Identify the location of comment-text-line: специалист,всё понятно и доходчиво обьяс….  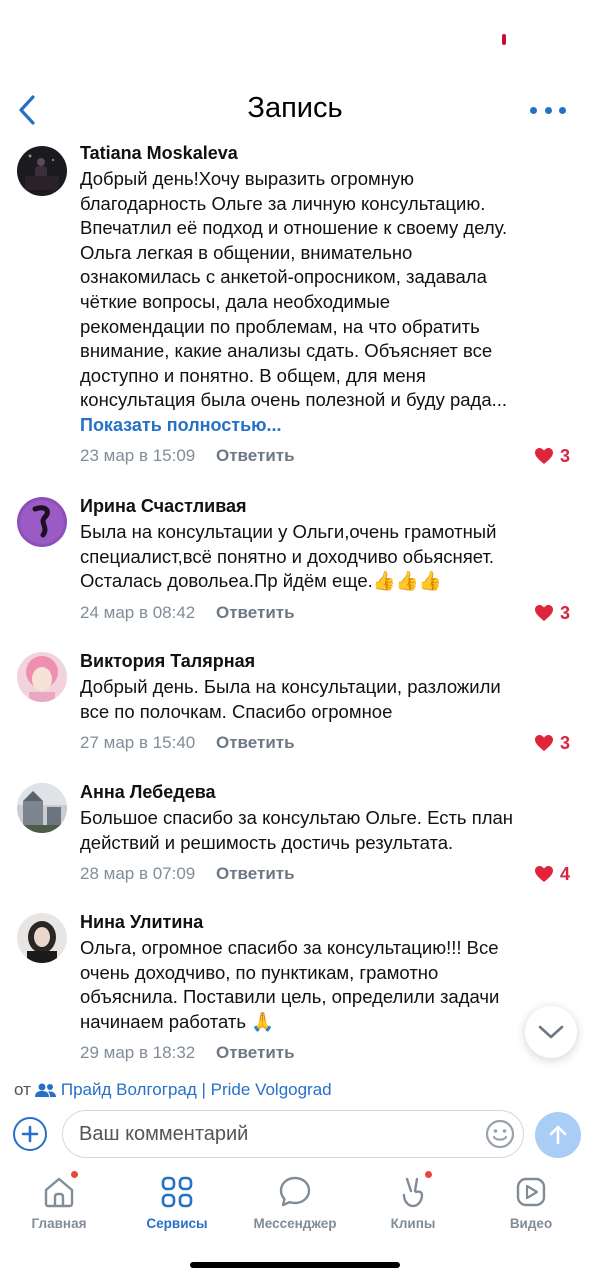
(287, 556).